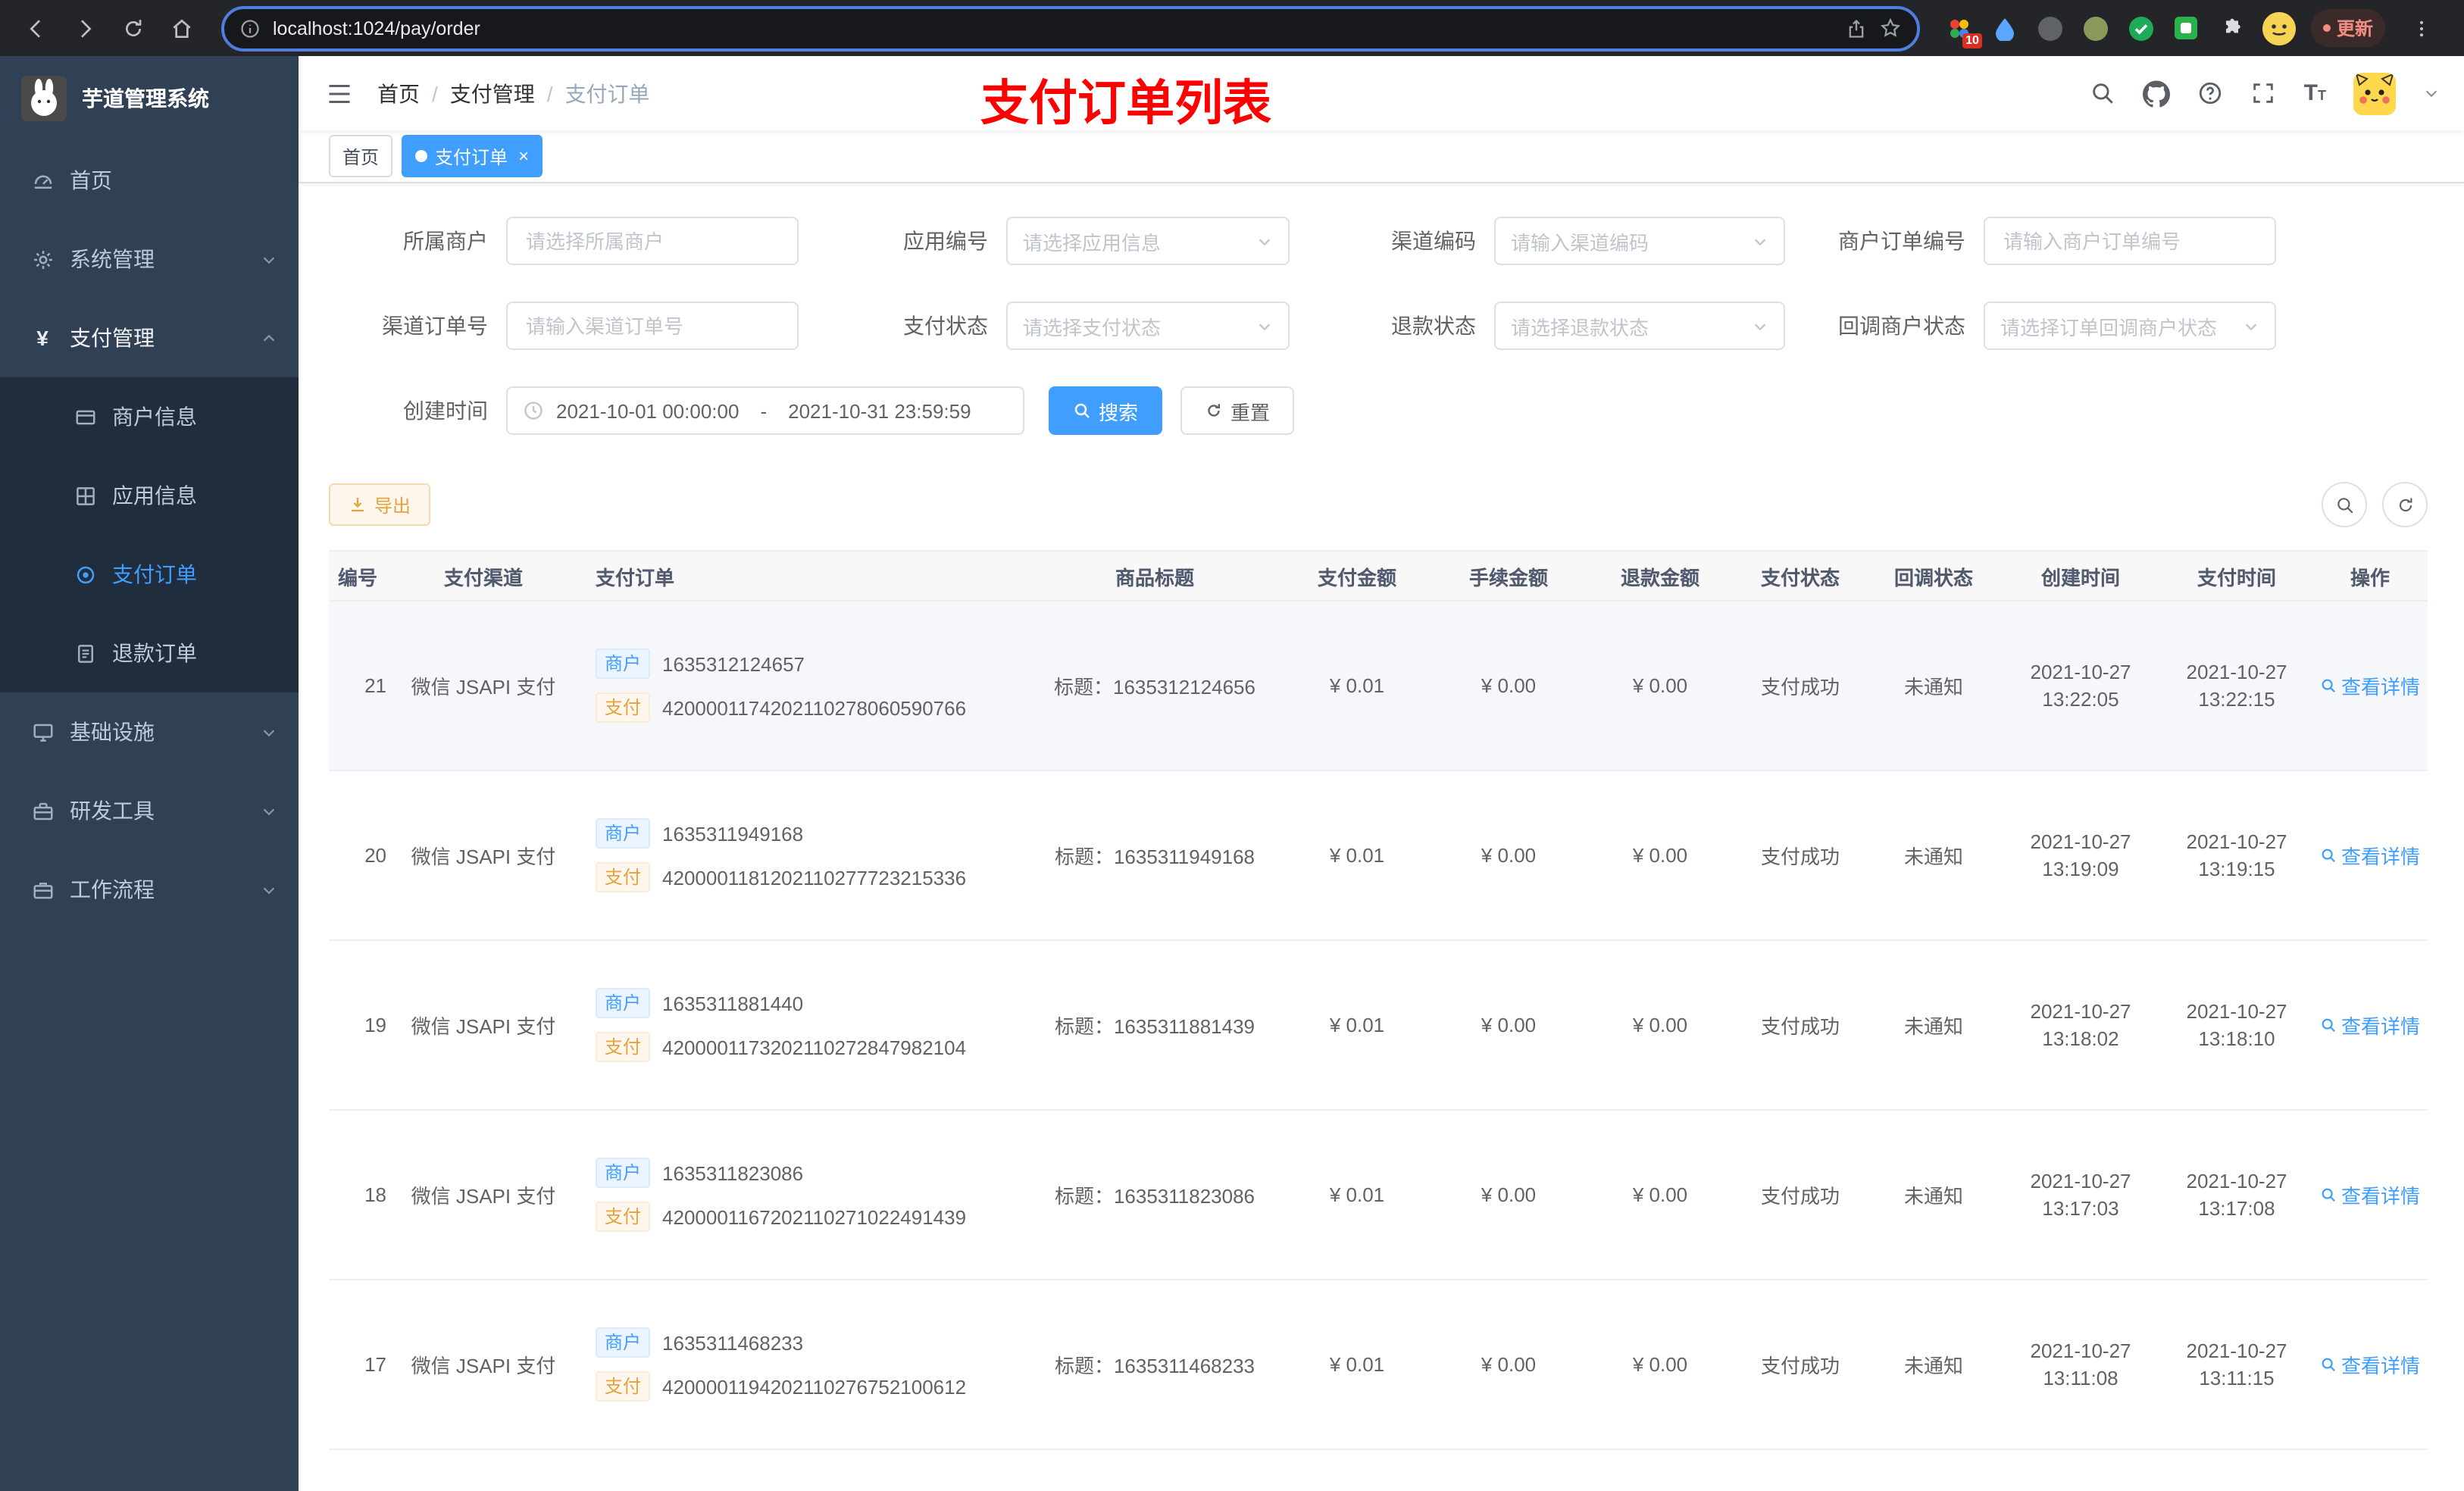 The height and width of the screenshot is (1491, 2464). Describe the element at coordinates (2103, 93) in the screenshot. I see `search-icon` at that location.